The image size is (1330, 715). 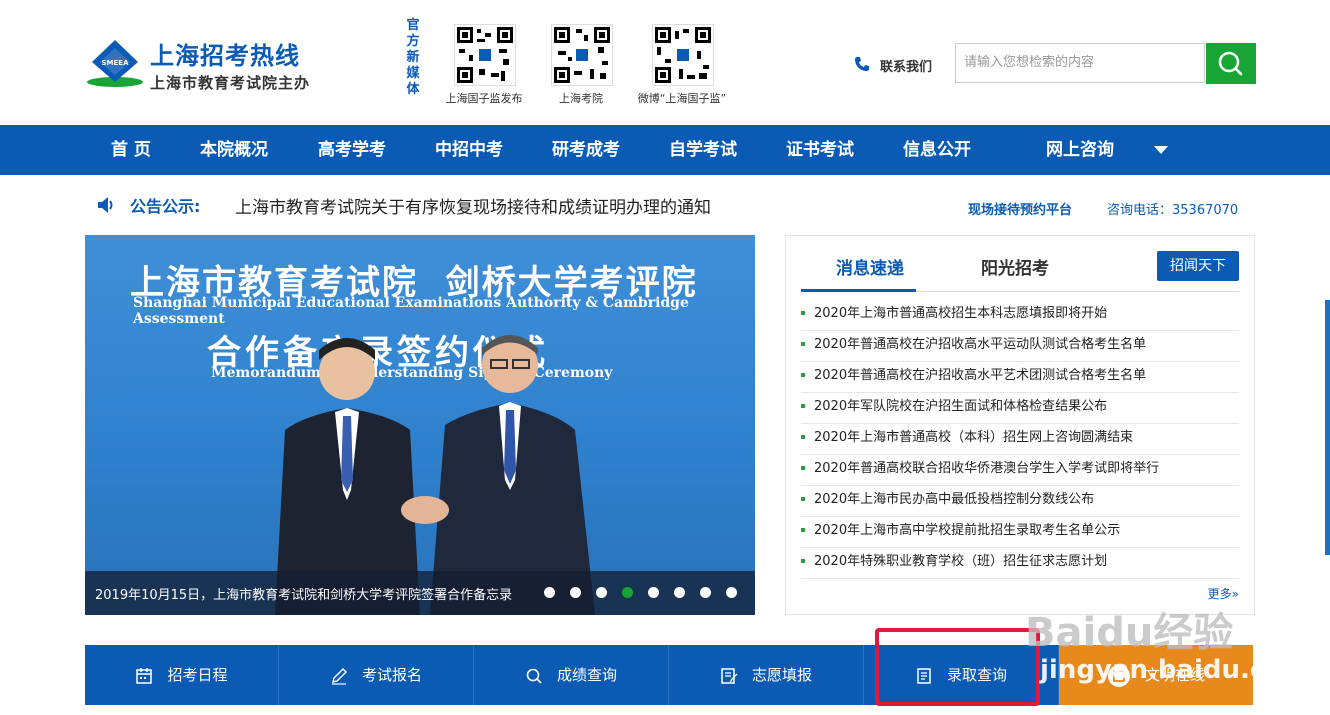 I want to click on speaker-icon, so click(x=105, y=205).